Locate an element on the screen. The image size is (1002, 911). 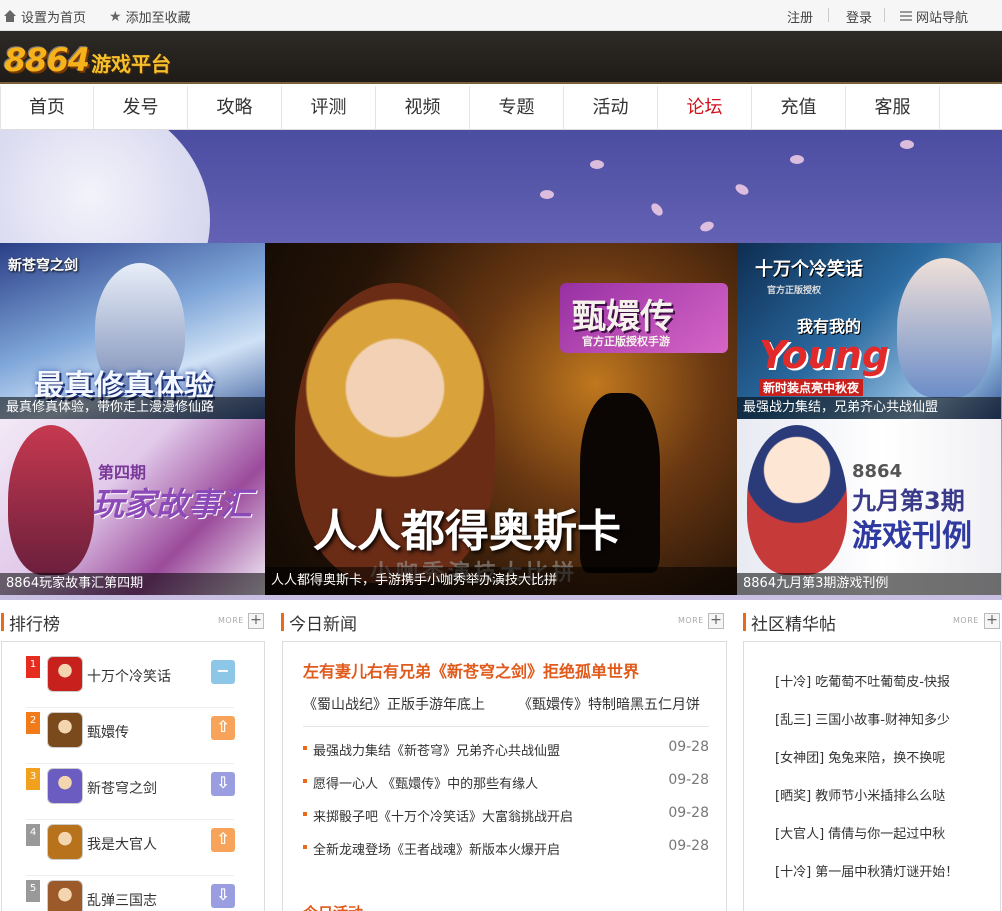
nav-item: 首页 is located at coordinates (47, 108).